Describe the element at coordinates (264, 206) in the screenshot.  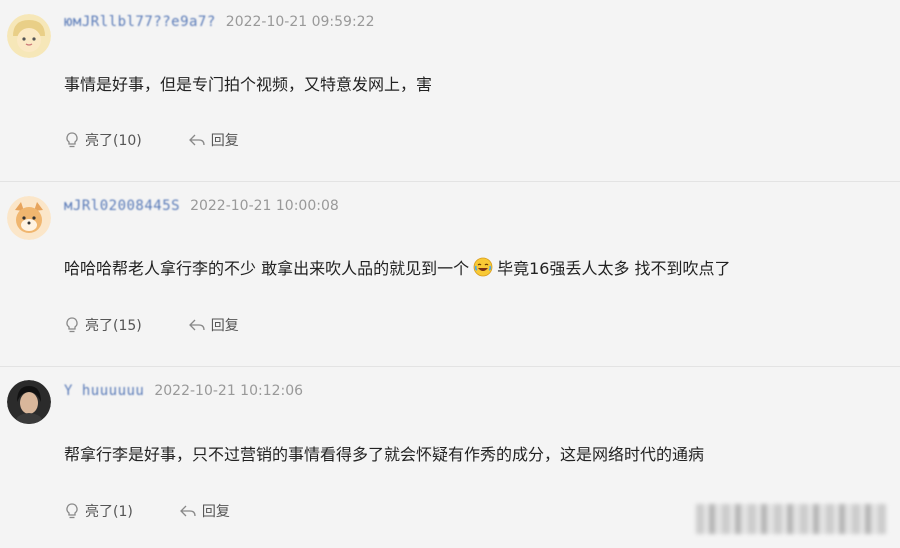
I see `timestamp: 2022-10-21 10:00:08` at that location.